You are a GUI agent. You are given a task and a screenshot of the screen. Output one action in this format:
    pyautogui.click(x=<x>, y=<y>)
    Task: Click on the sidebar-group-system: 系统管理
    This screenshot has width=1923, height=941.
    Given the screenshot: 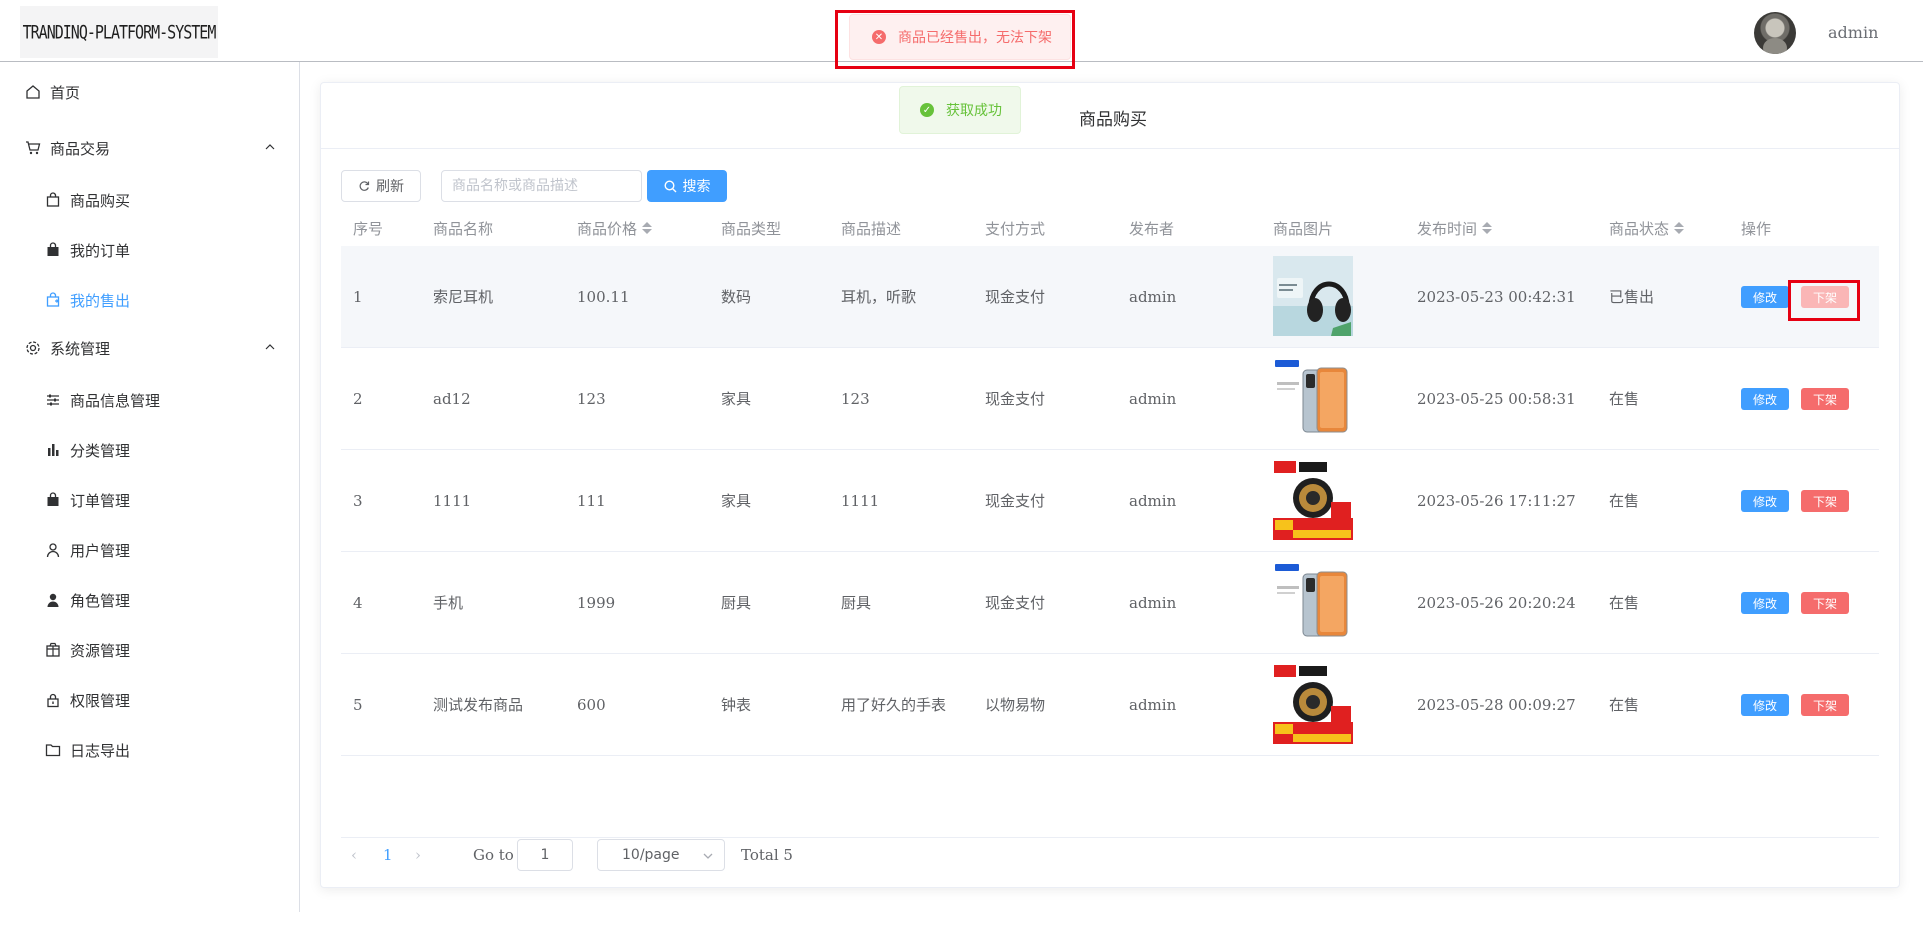 What is the action you would take?
    pyautogui.click(x=149, y=348)
    